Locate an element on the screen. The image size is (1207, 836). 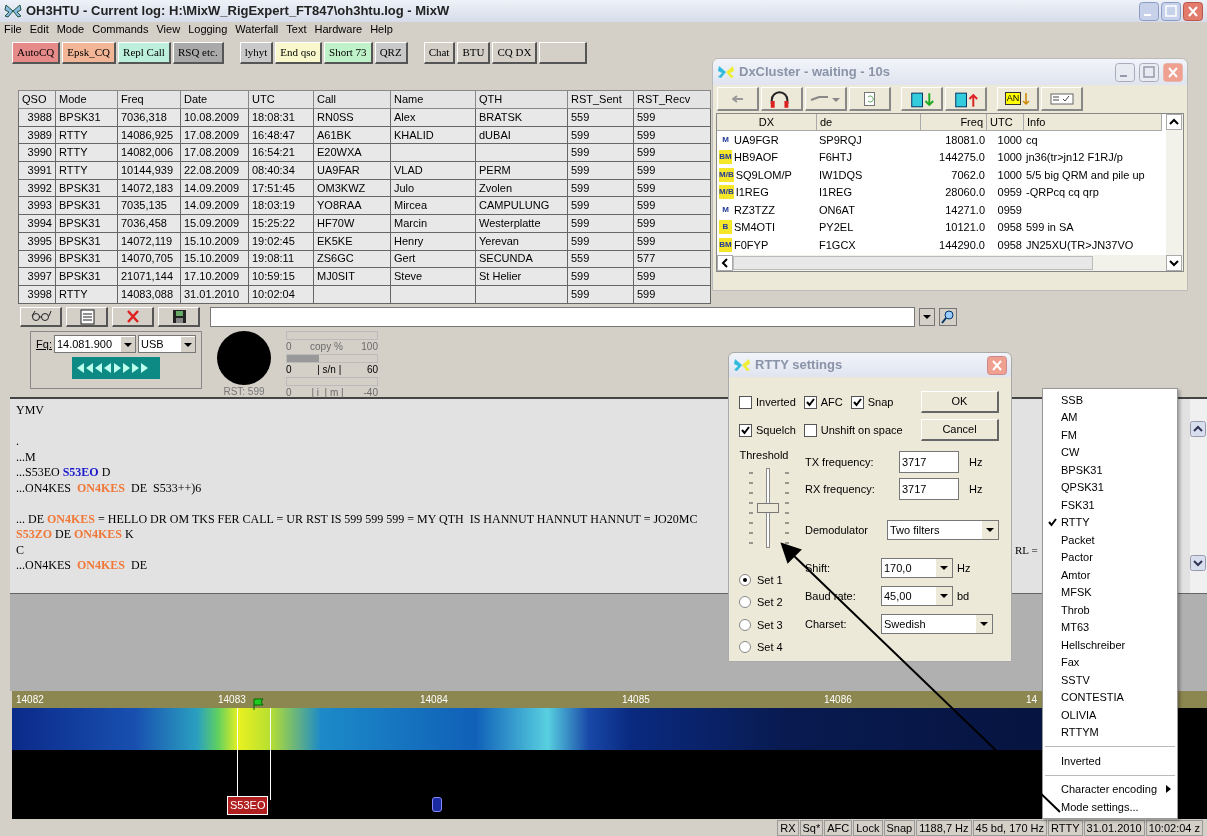
document-button is located at coordinates (87, 317).